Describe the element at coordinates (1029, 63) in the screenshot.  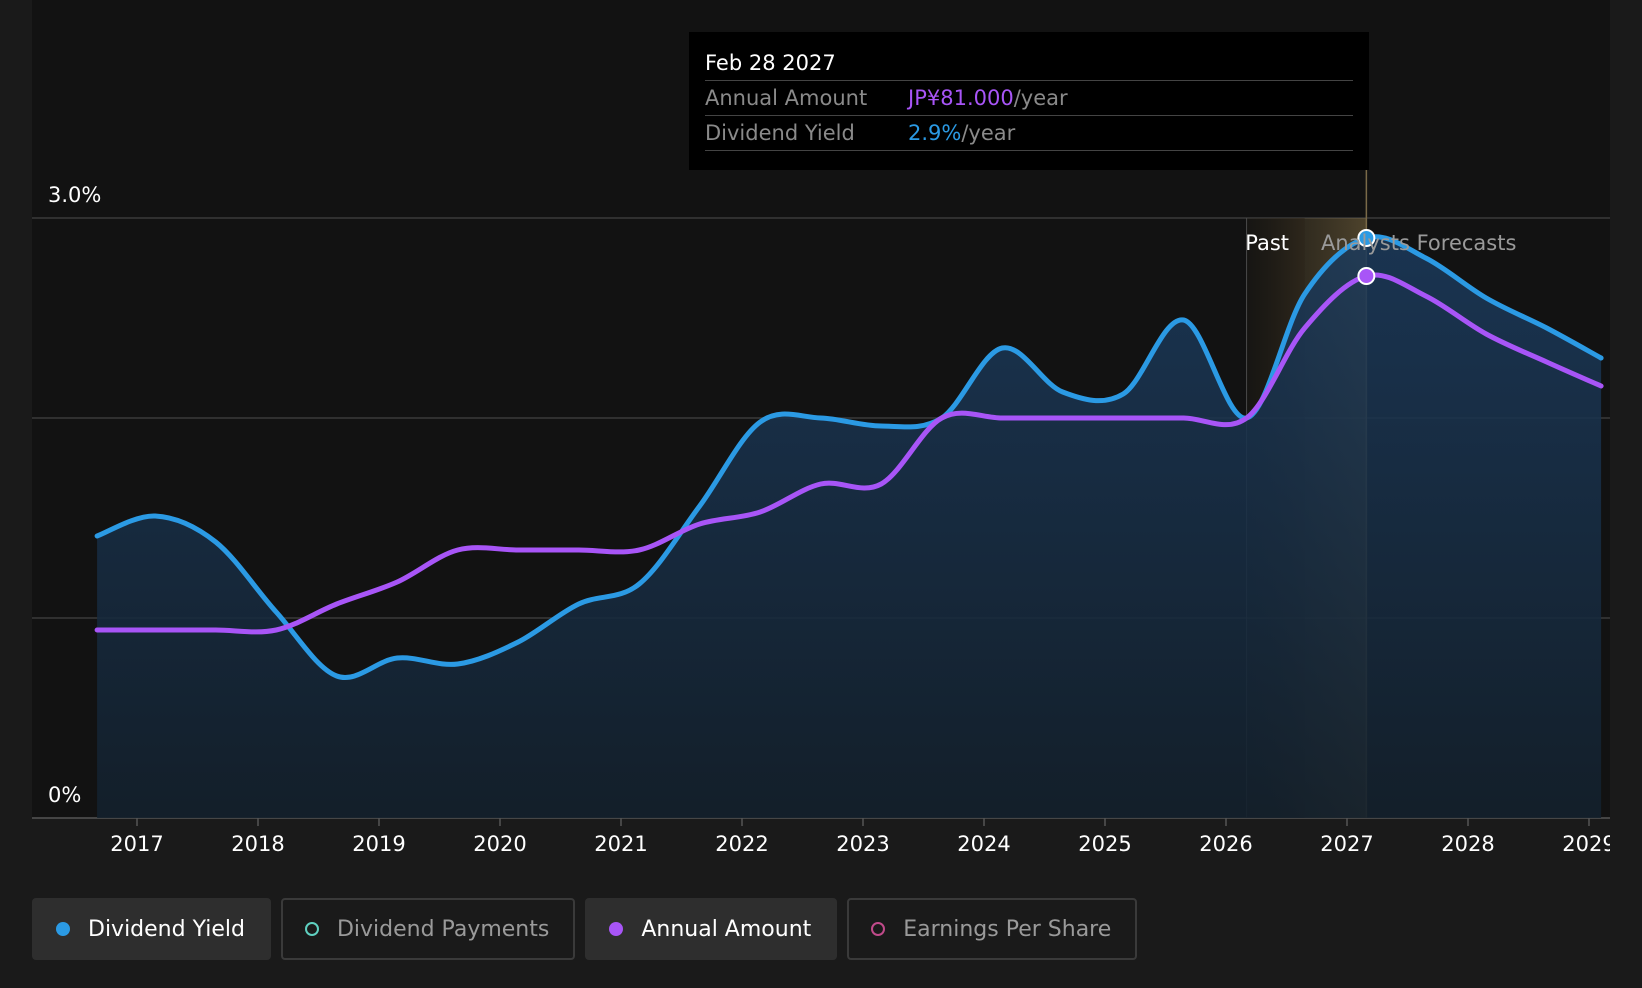
I see `tooltip-date: Feb 28 2027` at that location.